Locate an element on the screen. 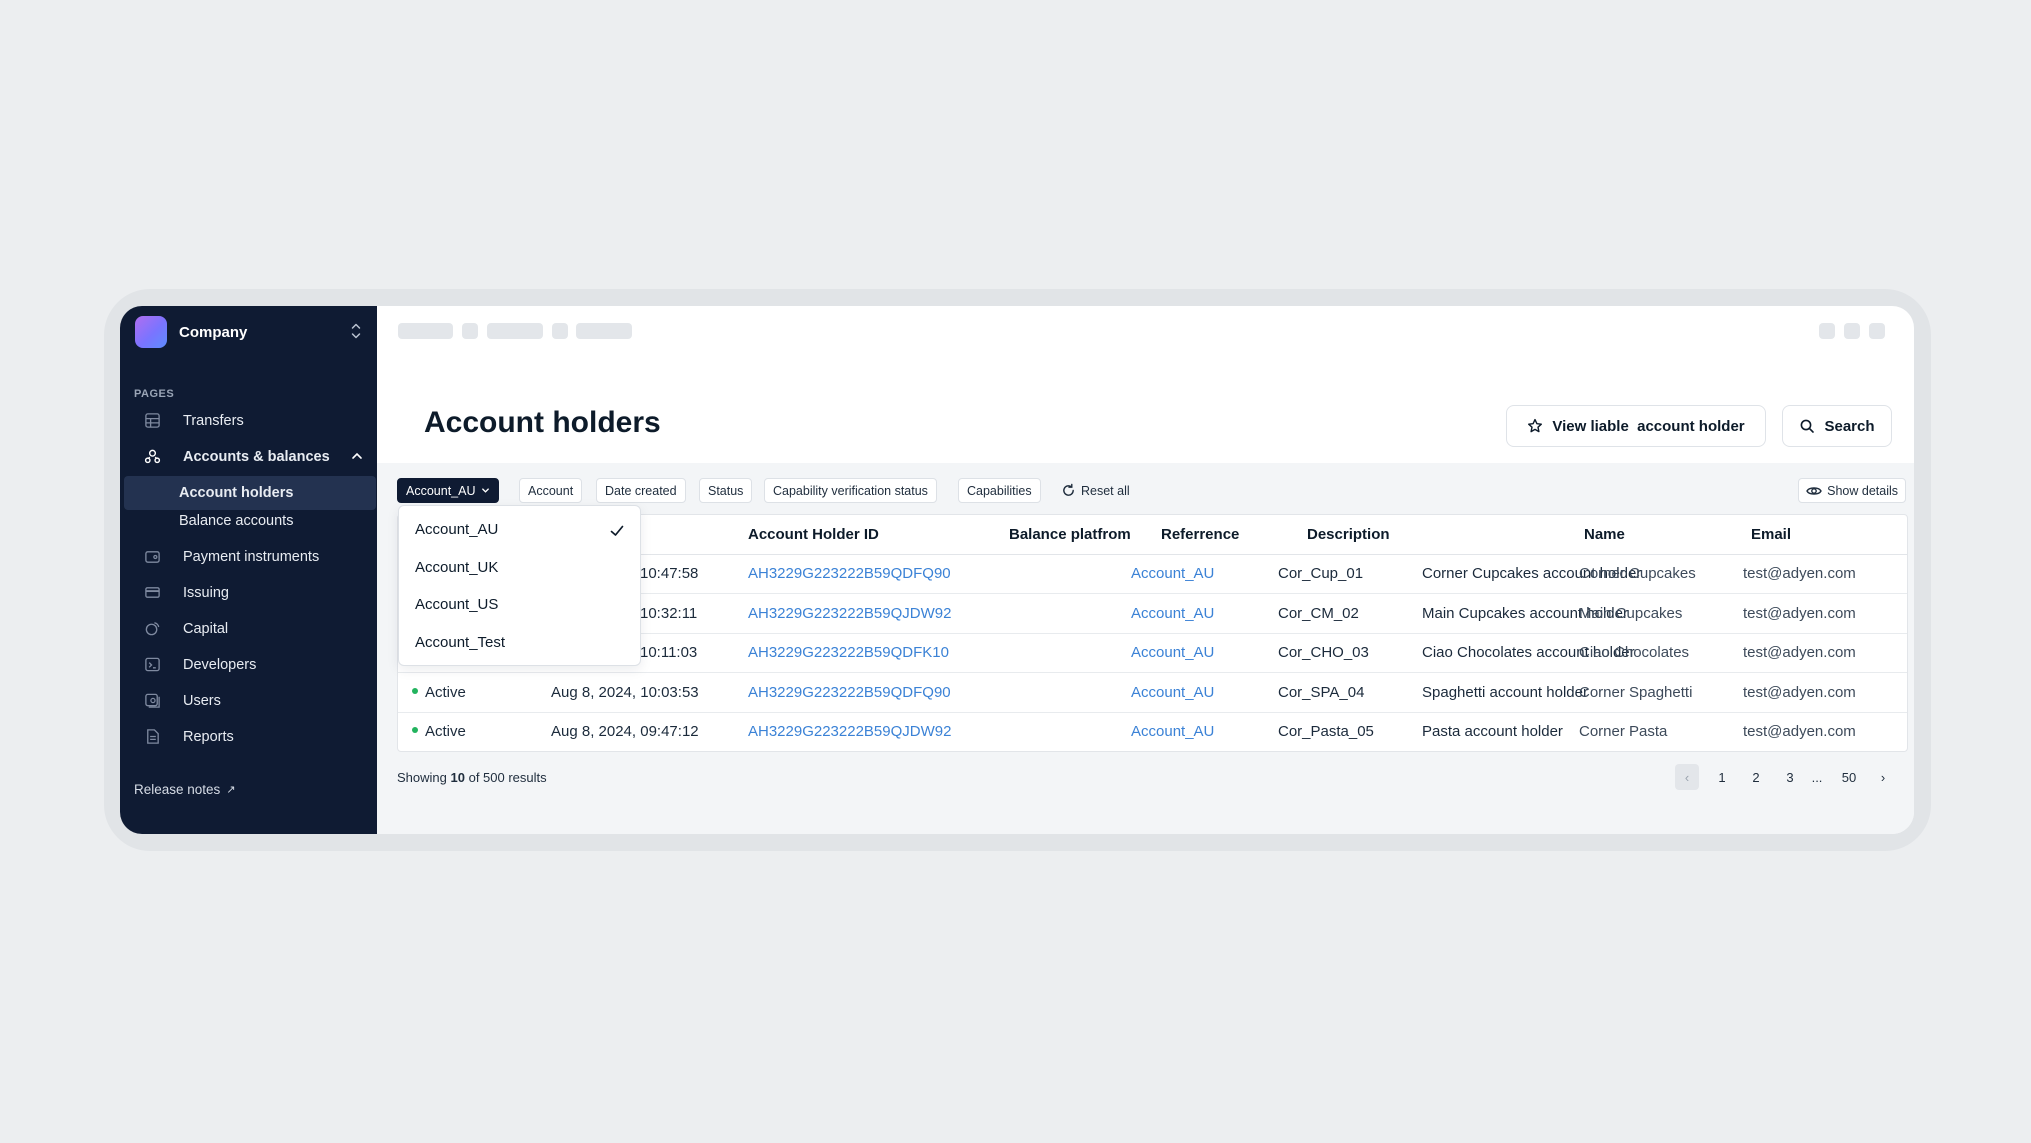 The height and width of the screenshot is (1143, 2031). column-header-account-holder-id: Account Holder ID is located at coordinates (813, 534).